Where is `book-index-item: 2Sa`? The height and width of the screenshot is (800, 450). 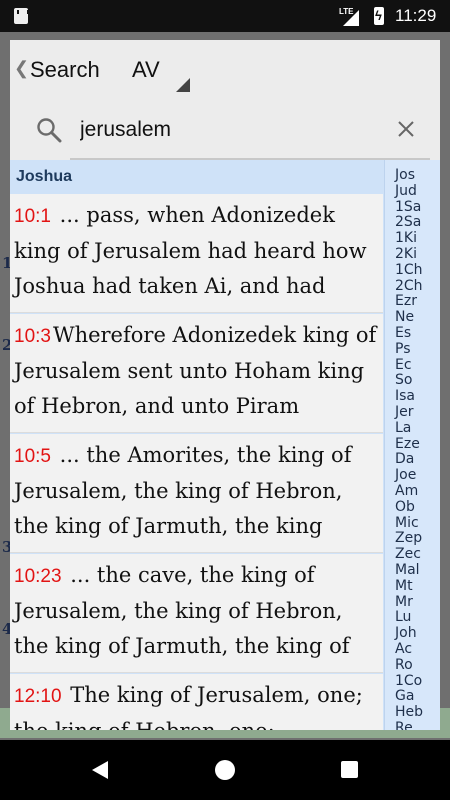
book-index-item: 2Sa is located at coordinates (408, 222).